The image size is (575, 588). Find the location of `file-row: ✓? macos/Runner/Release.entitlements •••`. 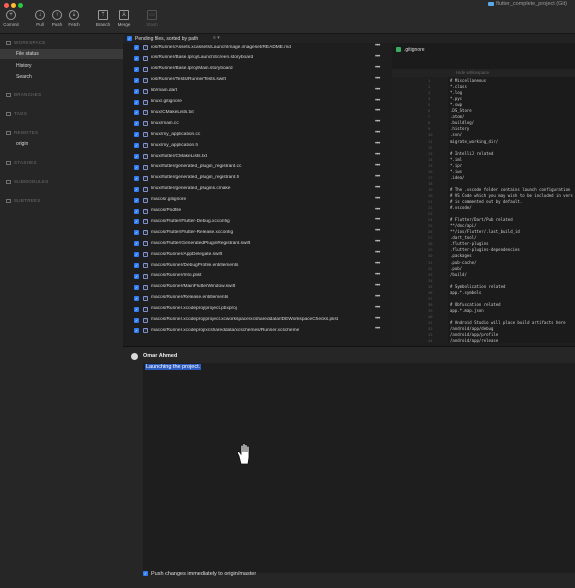

file-row: ✓? macos/Runner/Release.entitlements ••• is located at coordinates (258, 298).